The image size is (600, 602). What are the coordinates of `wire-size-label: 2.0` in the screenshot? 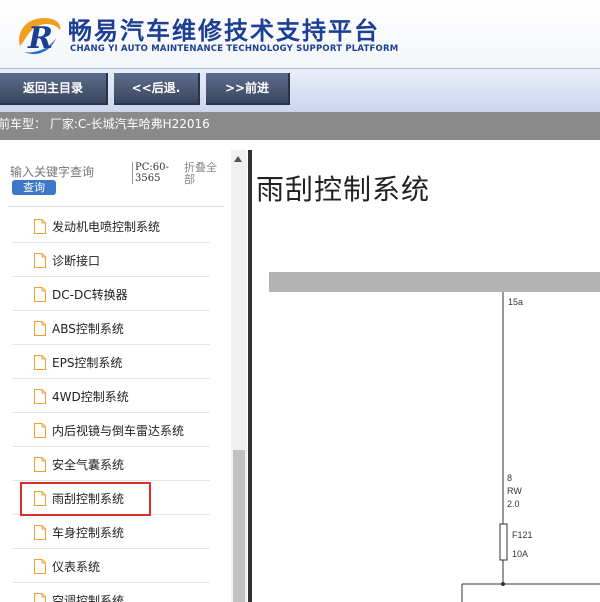 It's located at (513, 504).